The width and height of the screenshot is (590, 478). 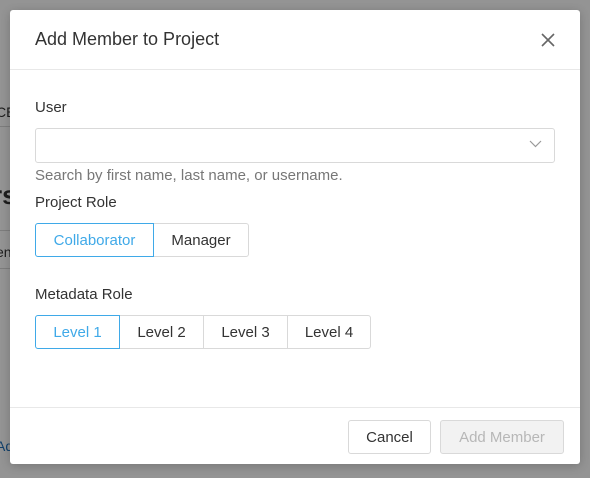 What do you see at coordinates (389, 437) in the screenshot?
I see `cancel-button: Cancel` at bounding box center [389, 437].